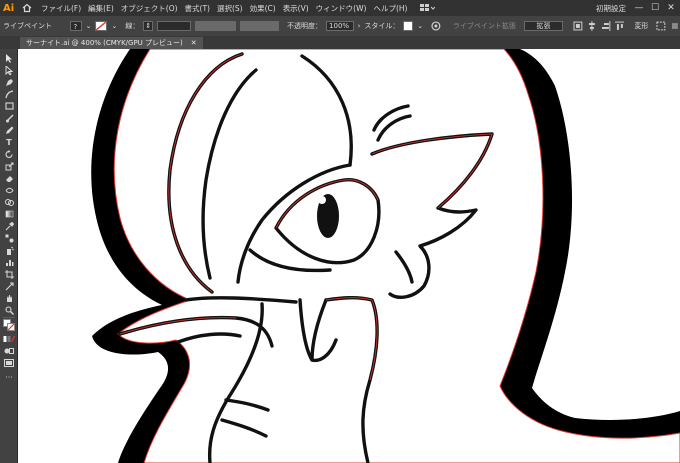  What do you see at coordinates (484, 26) in the screenshot?
I see `live-paint-expand-button: ライブペイント拡張` at bounding box center [484, 26].